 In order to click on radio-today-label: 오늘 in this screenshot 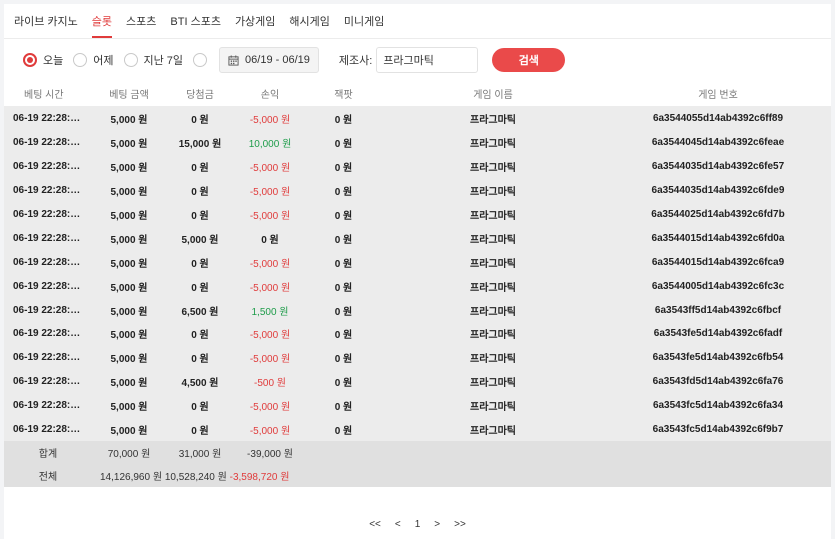, I will do `click(53, 61)`.